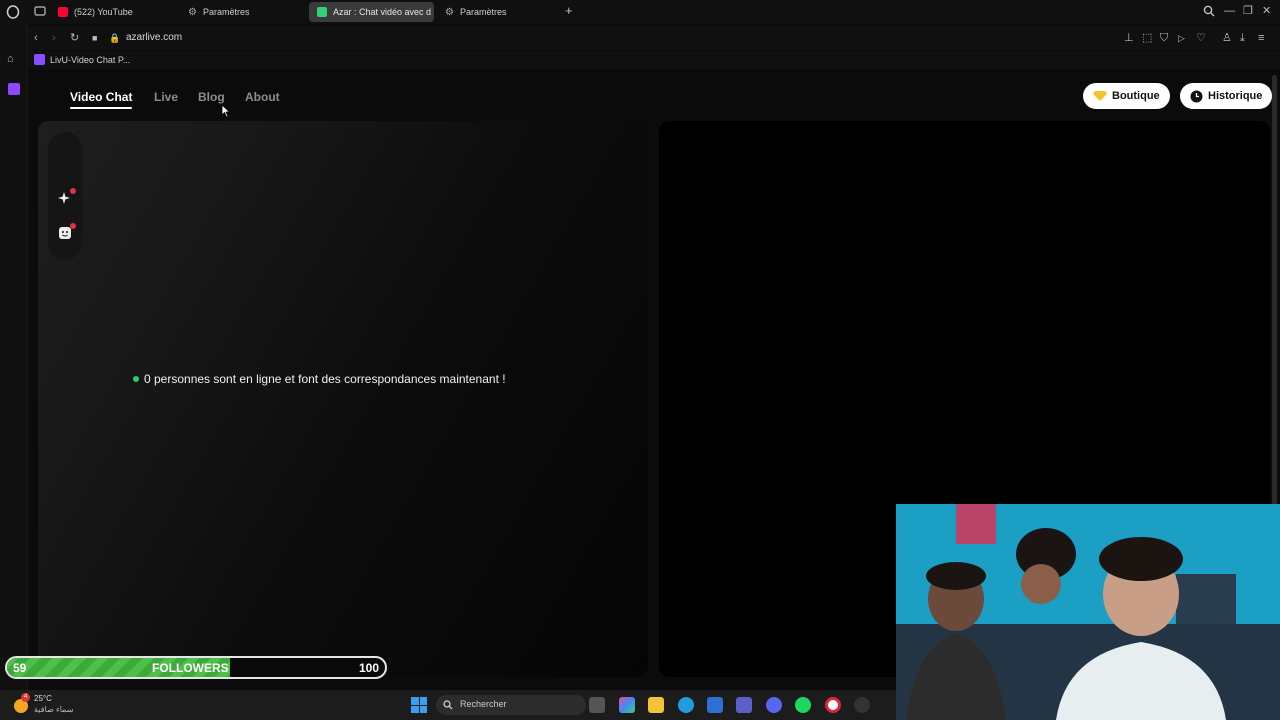  Describe the element at coordinates (833, 705) in the screenshot. I see `opera-icon` at that location.